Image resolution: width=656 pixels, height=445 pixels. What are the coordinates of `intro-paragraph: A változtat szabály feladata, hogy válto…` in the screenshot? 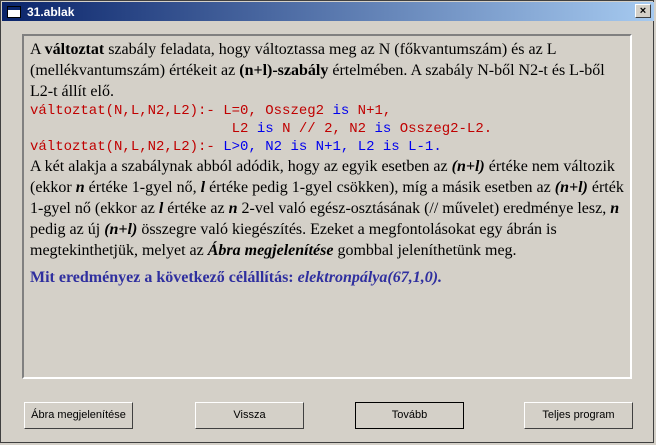 It's located at (317, 70).